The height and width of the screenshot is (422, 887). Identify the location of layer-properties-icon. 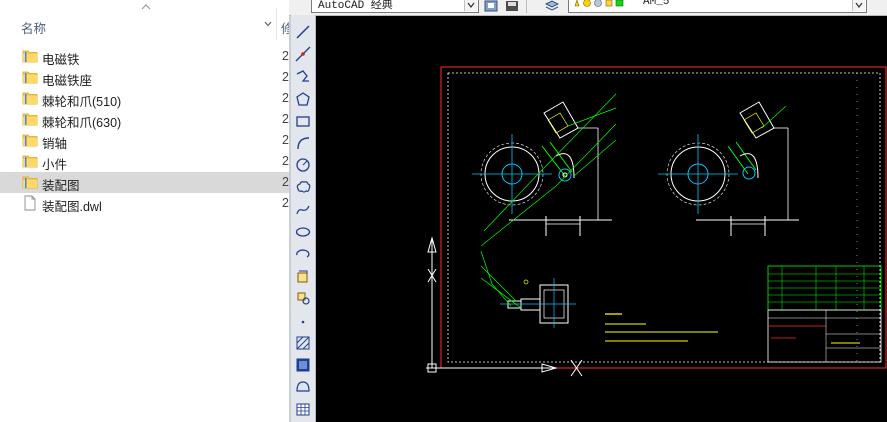
(552, 6).